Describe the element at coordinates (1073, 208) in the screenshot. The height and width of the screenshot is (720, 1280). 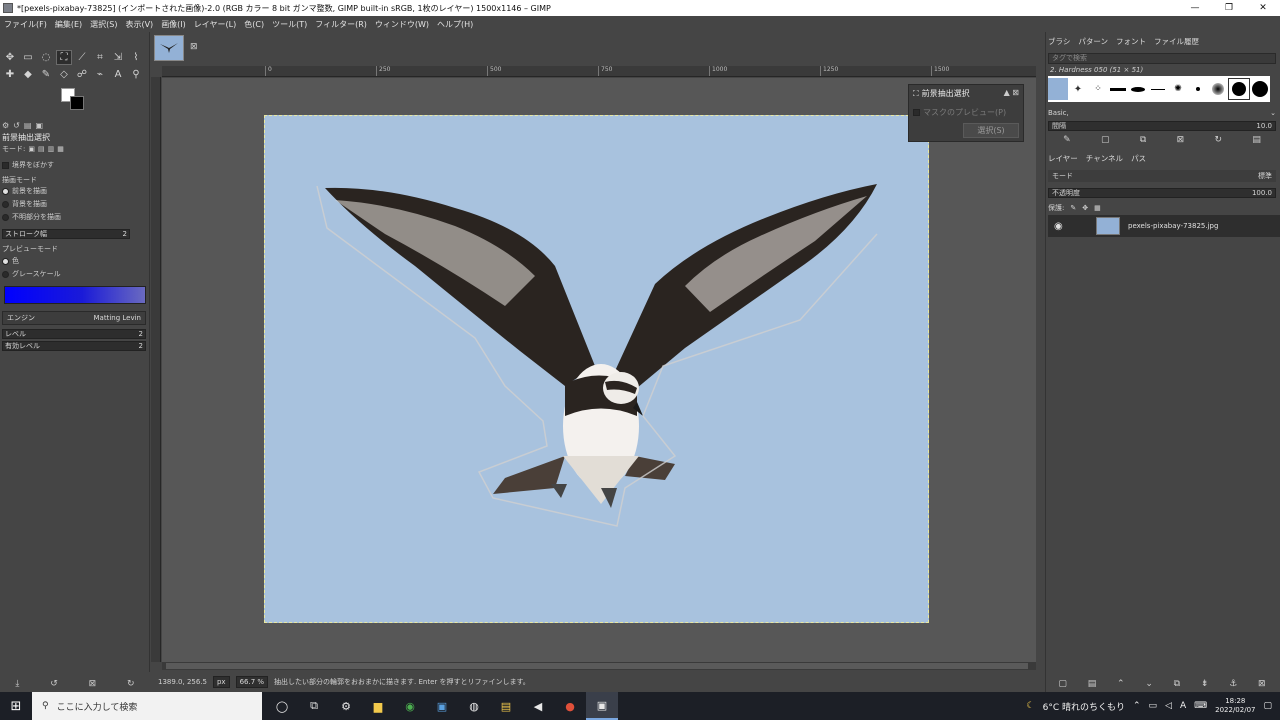
I see `lock-pixels-icon: ✎` at that location.